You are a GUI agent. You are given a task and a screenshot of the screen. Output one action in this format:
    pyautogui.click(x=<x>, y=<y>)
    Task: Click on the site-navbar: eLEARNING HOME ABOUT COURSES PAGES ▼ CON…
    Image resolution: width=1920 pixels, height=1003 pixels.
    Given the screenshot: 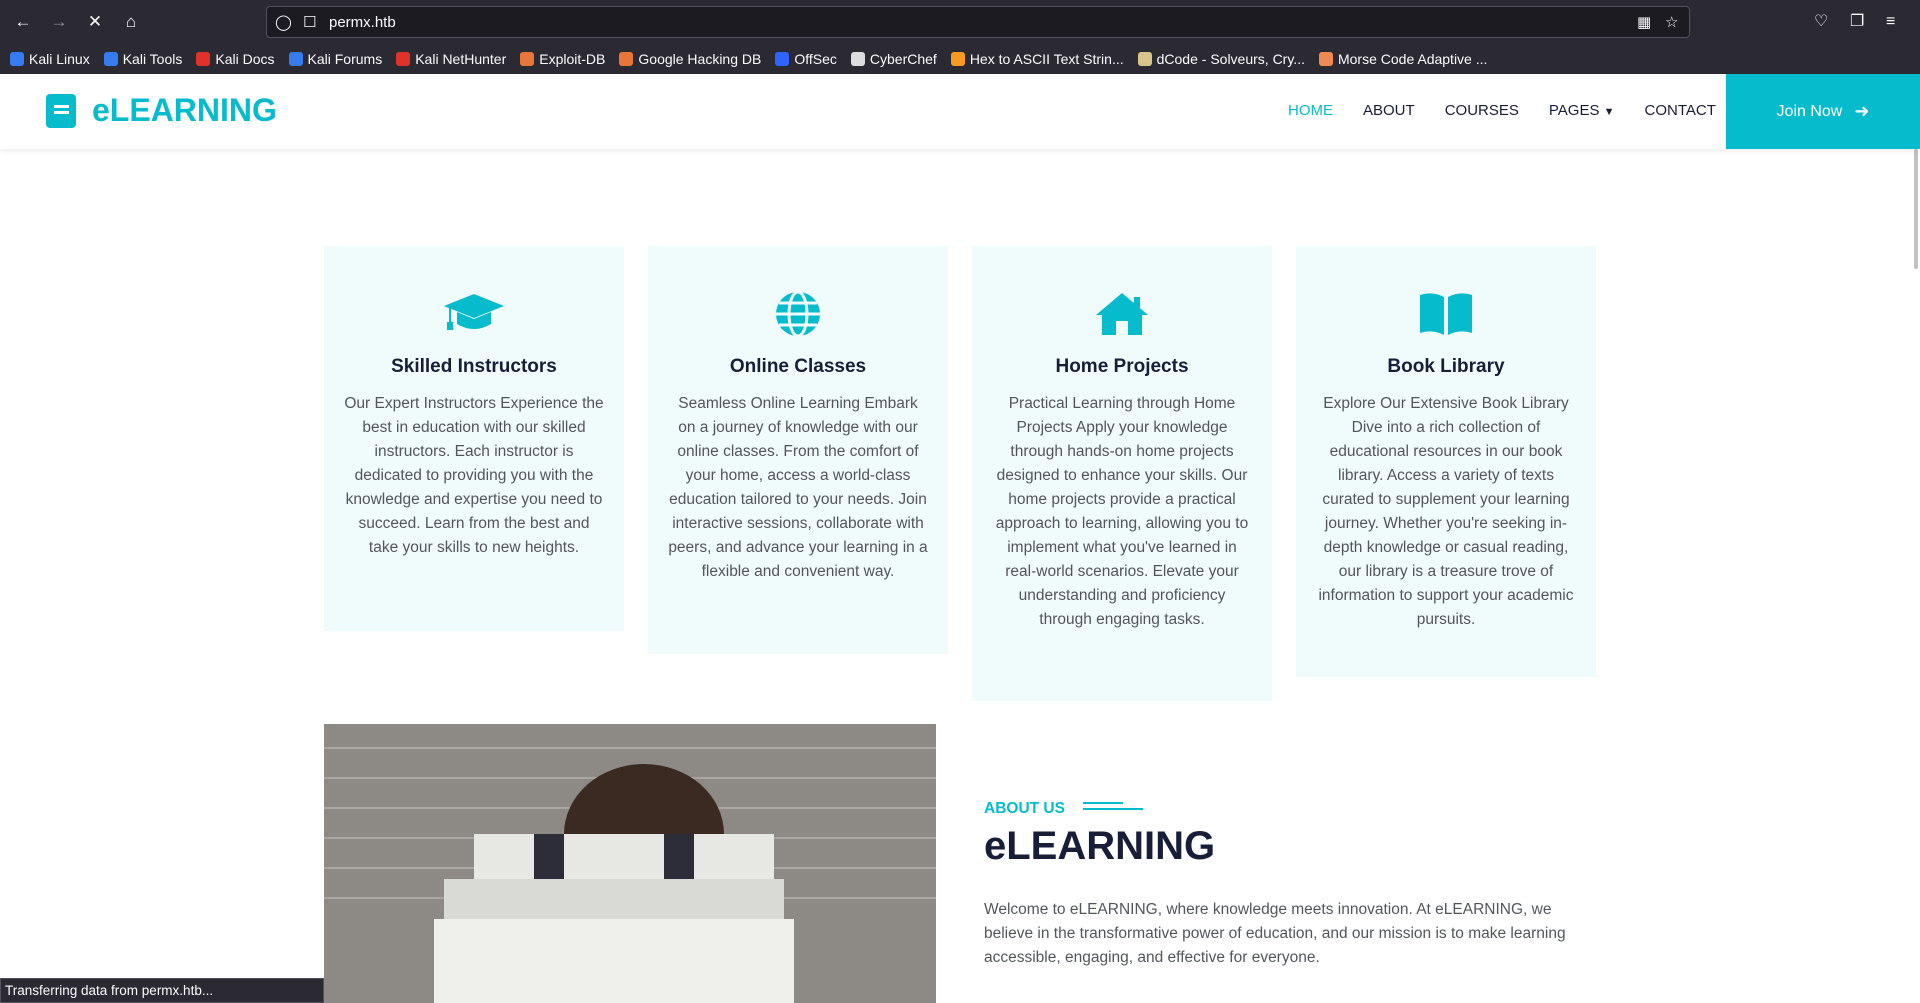 What is the action you would take?
    pyautogui.click(x=960, y=111)
    